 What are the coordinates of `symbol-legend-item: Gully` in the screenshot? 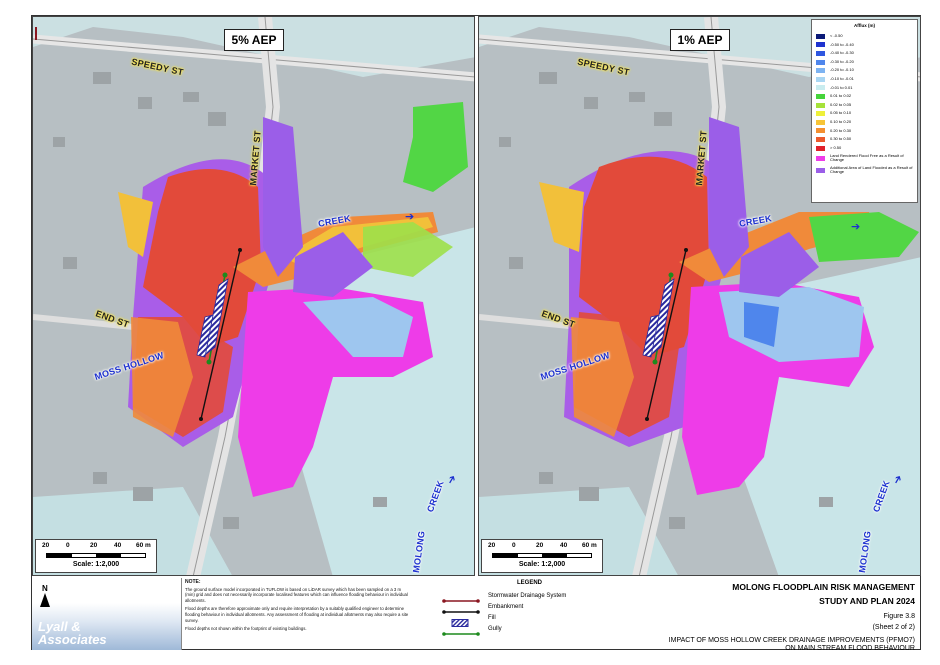 It's located at (529, 629).